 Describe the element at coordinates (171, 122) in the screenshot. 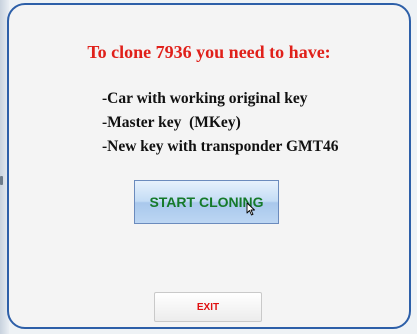

I see `requirement-item: -Master key (MKey)` at that location.